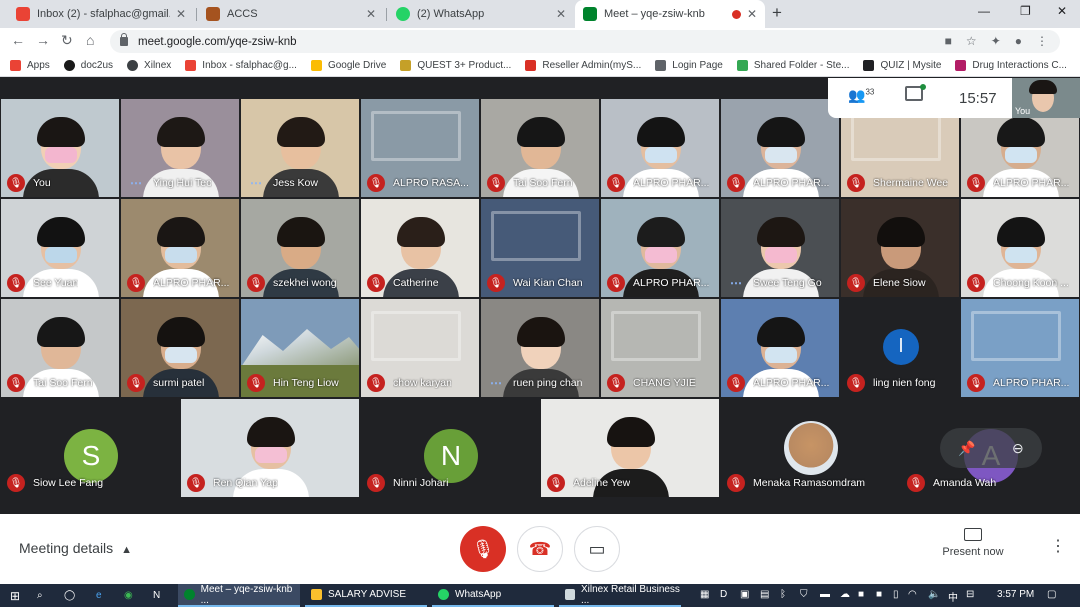 The height and width of the screenshot is (607, 1080). Describe the element at coordinates (101, 14) in the screenshot. I see `tab-gmail: Inbox (2) - sfalphac@gmail.com ✕` at that location.